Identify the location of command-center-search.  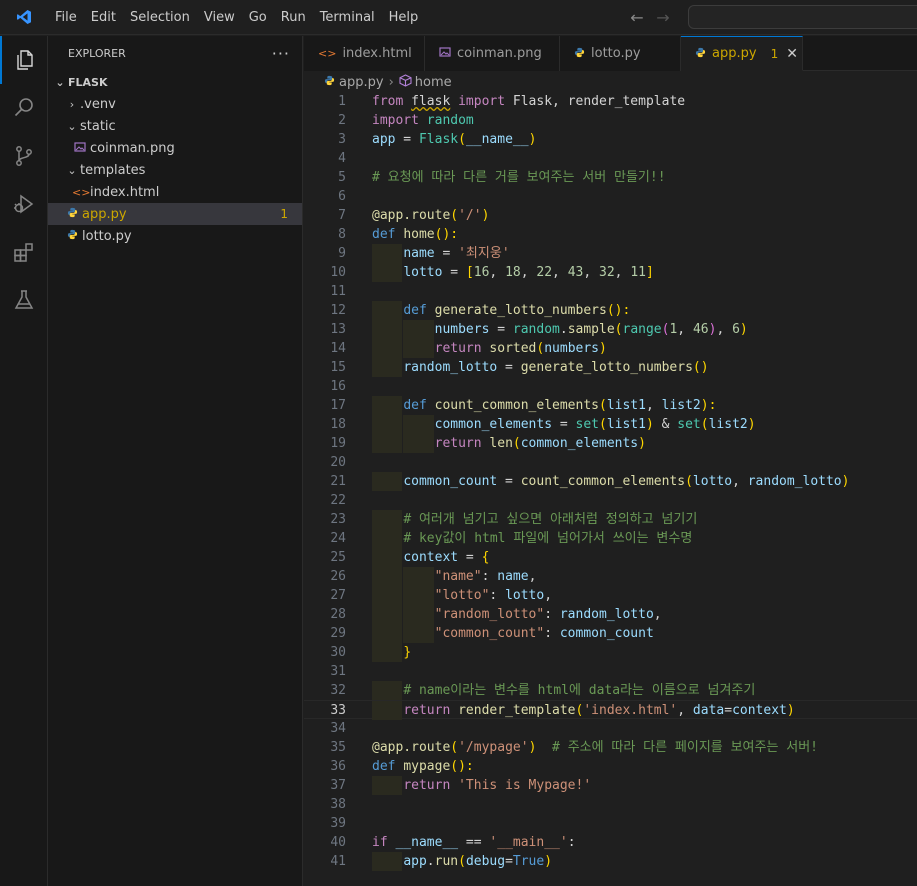
(802, 17).